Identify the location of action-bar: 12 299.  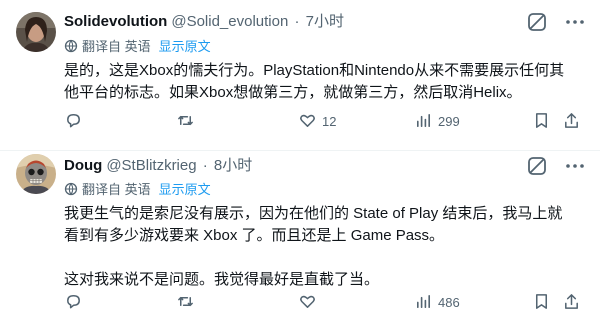
(324, 122).